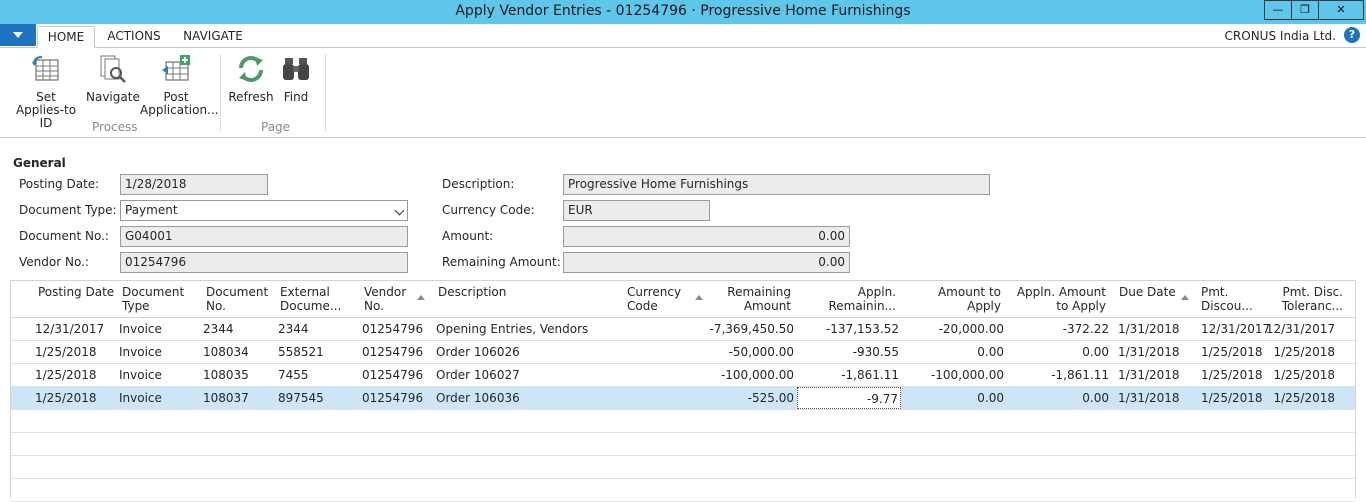 This screenshot has height=502, width=1366. Describe the element at coordinates (296, 69) in the screenshot. I see `find-icon` at that location.